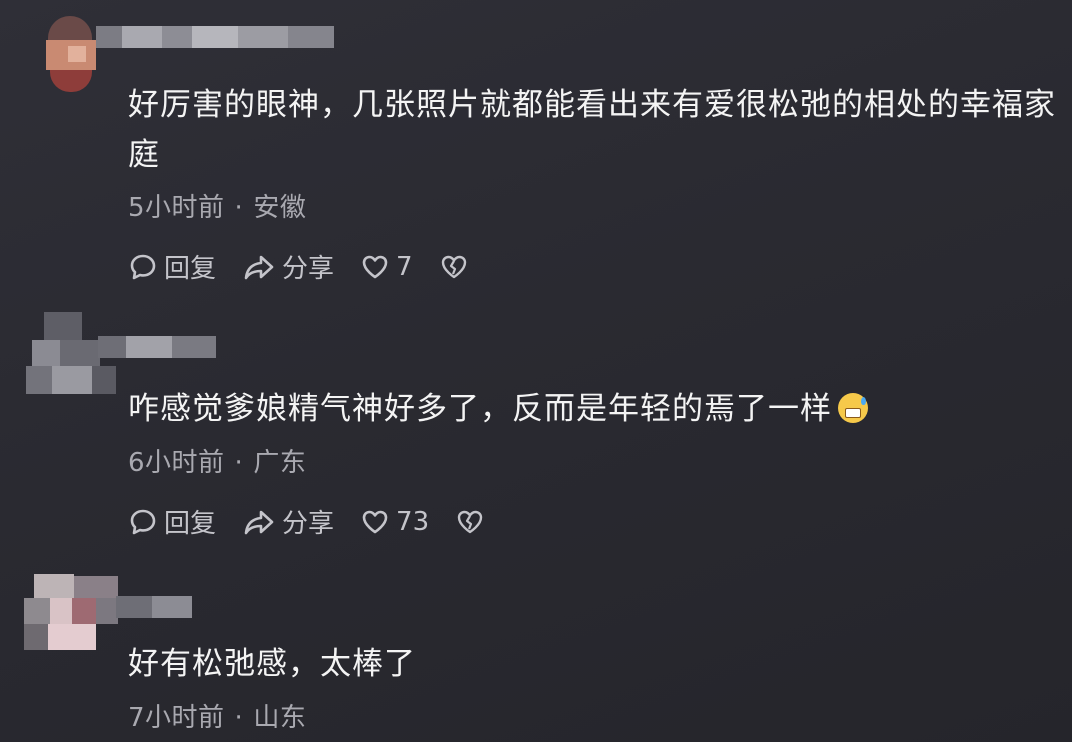 The height and width of the screenshot is (742, 1072). Describe the element at coordinates (592, 130) in the screenshot. I see `comment-text: 好厉害的眼神，几张照片就都能看出来有爱很松弛的相处的幸福家庭` at that location.